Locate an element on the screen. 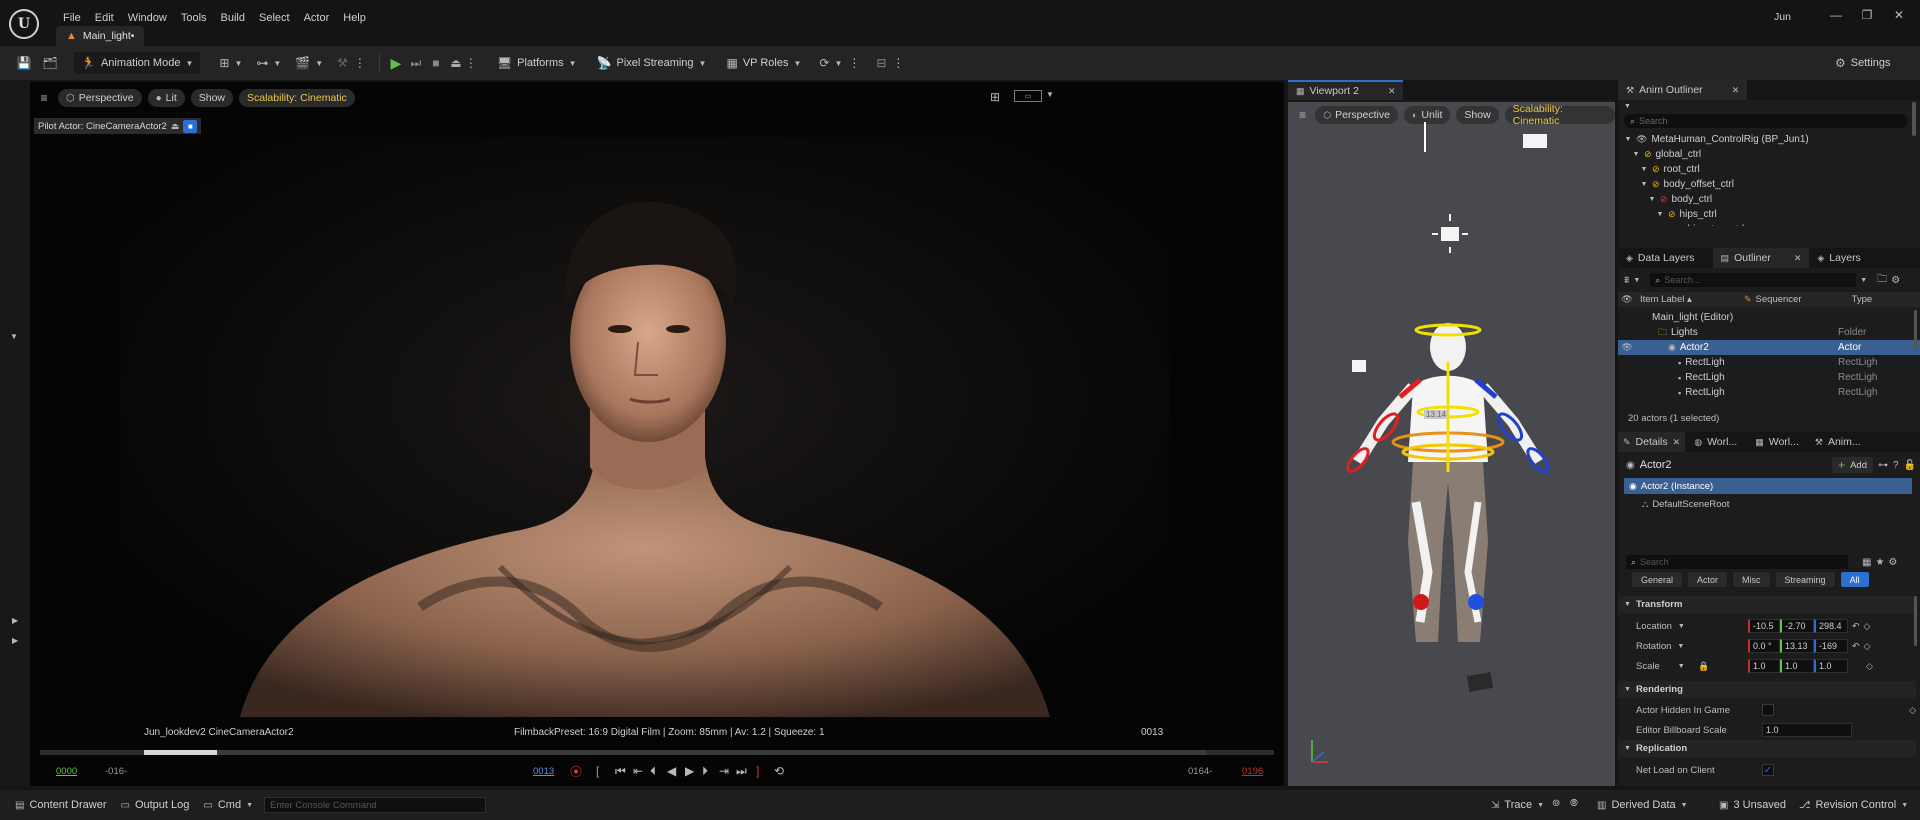 This screenshot has height=820, width=1920. scale-x: 1.0 is located at coordinates (1764, 666).